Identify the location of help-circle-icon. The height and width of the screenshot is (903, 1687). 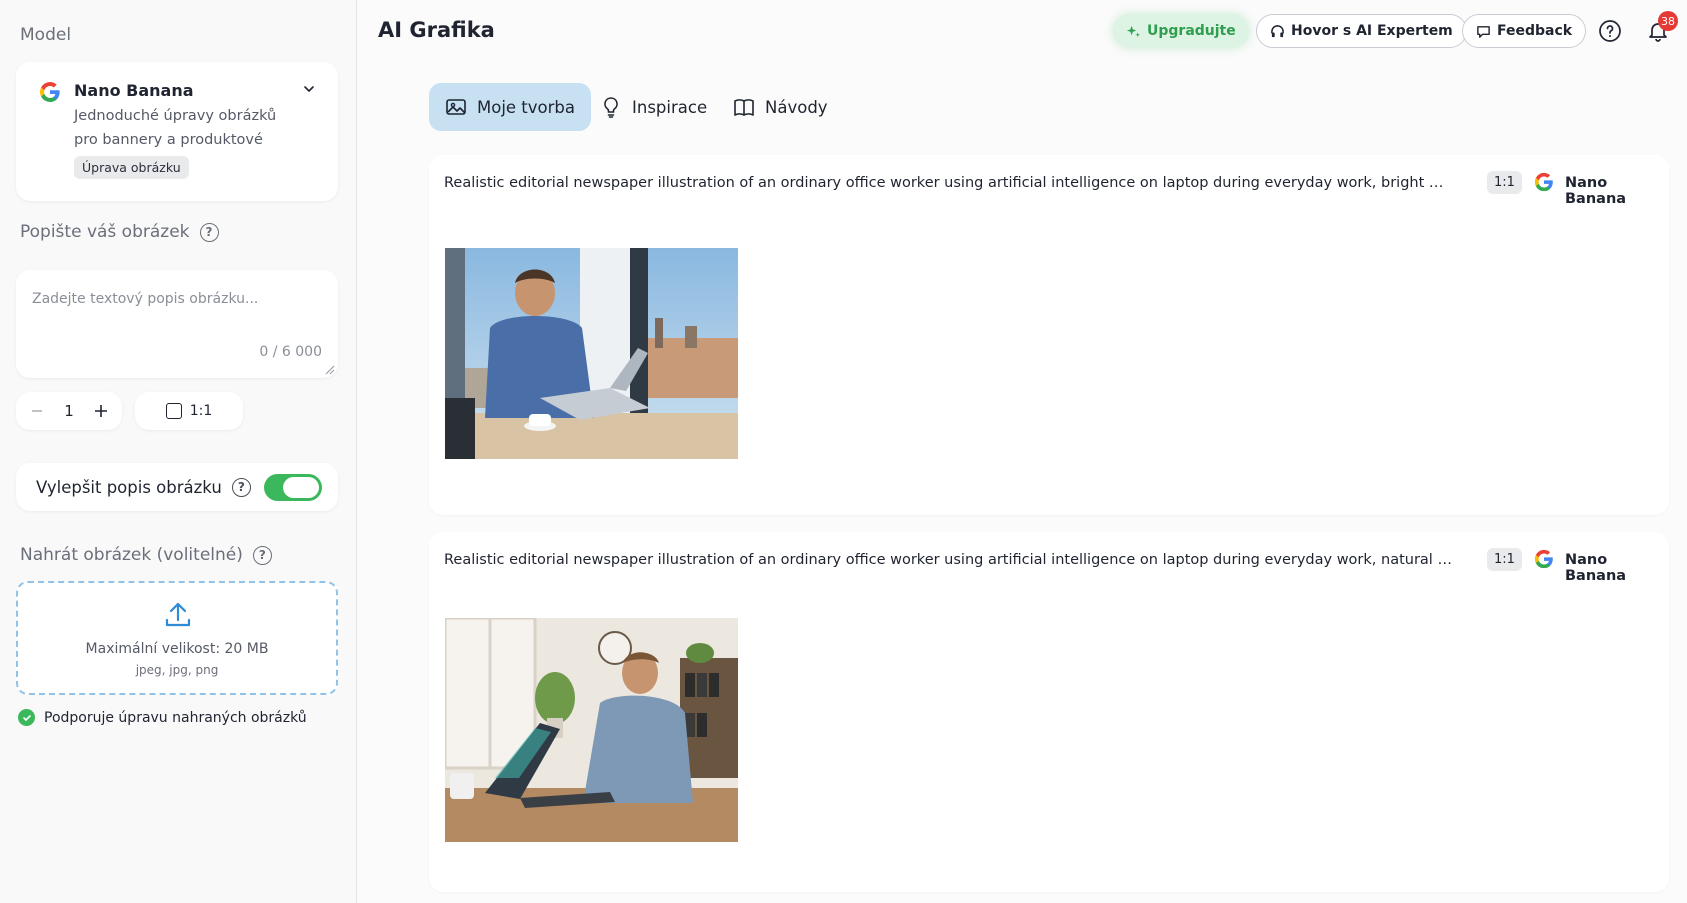
(1610, 31).